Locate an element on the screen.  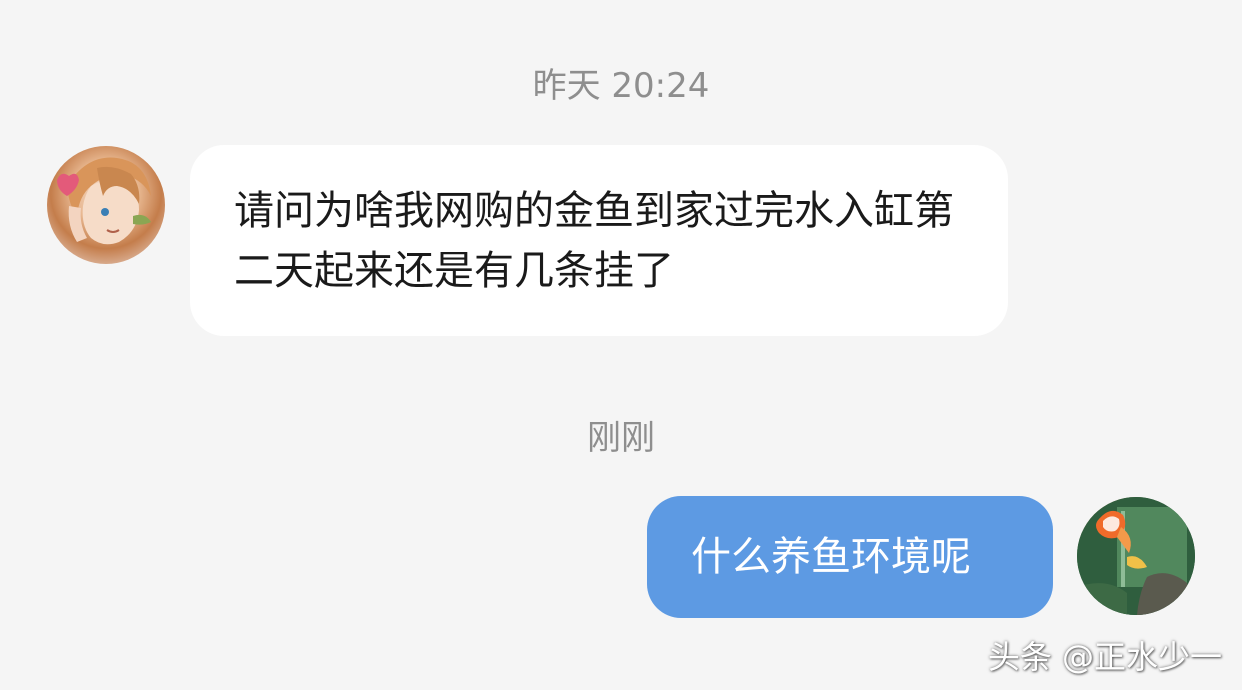
outgoing-message-bubble: 什么养鱼环境呢 is located at coordinates (850, 557).